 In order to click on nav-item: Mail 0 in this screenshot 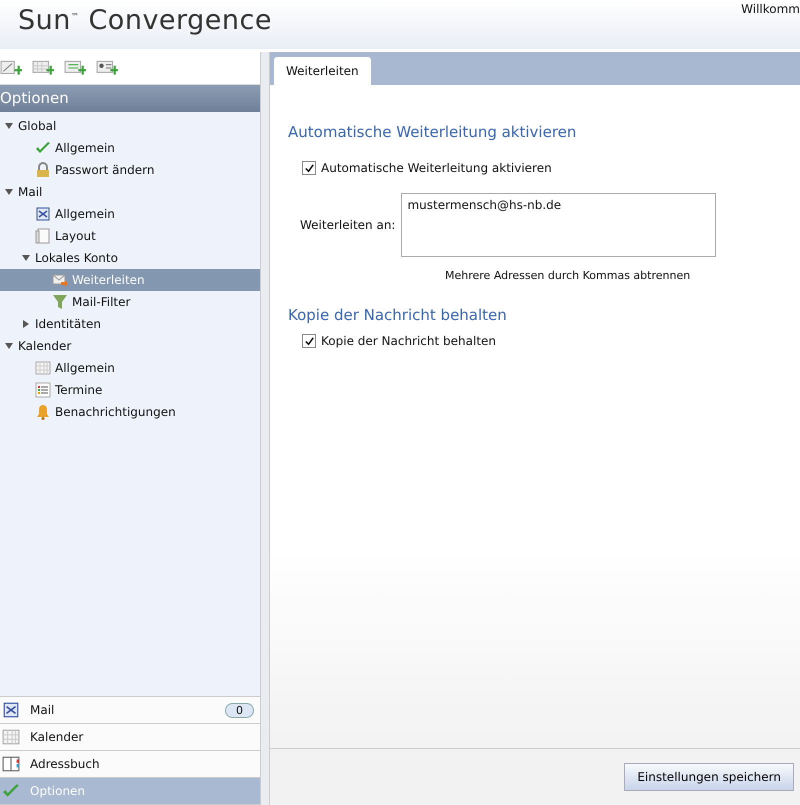, I will do `click(130, 710)`.